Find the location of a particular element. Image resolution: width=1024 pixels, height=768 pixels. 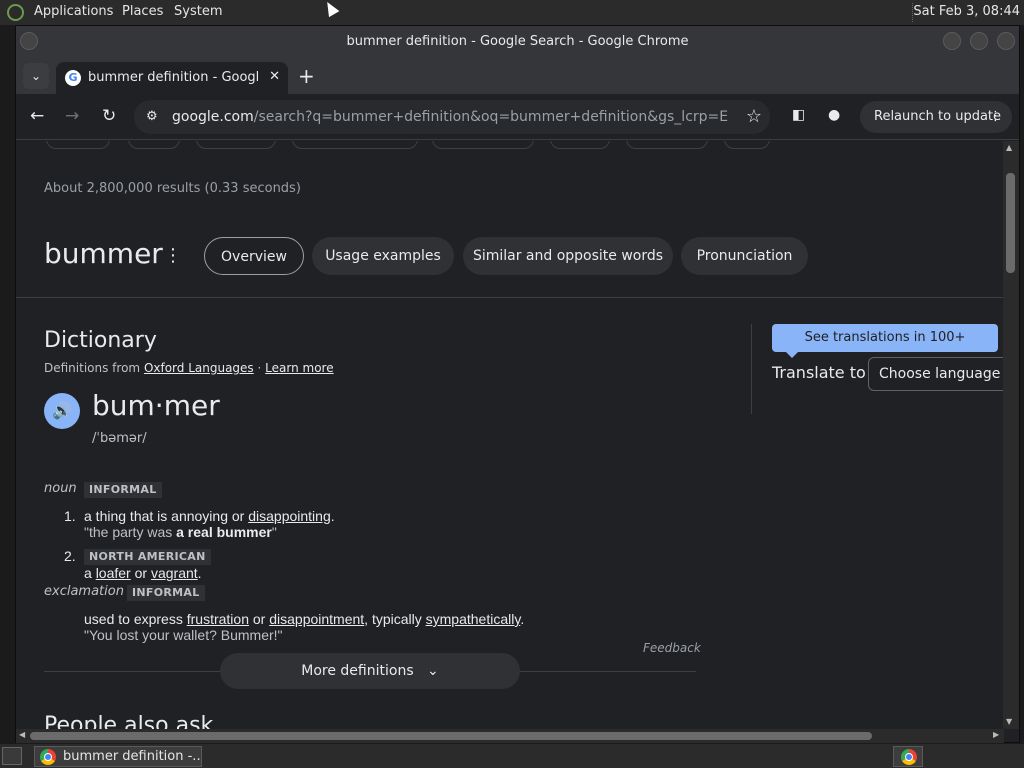

pos-noun: noun is located at coordinates (60, 488).